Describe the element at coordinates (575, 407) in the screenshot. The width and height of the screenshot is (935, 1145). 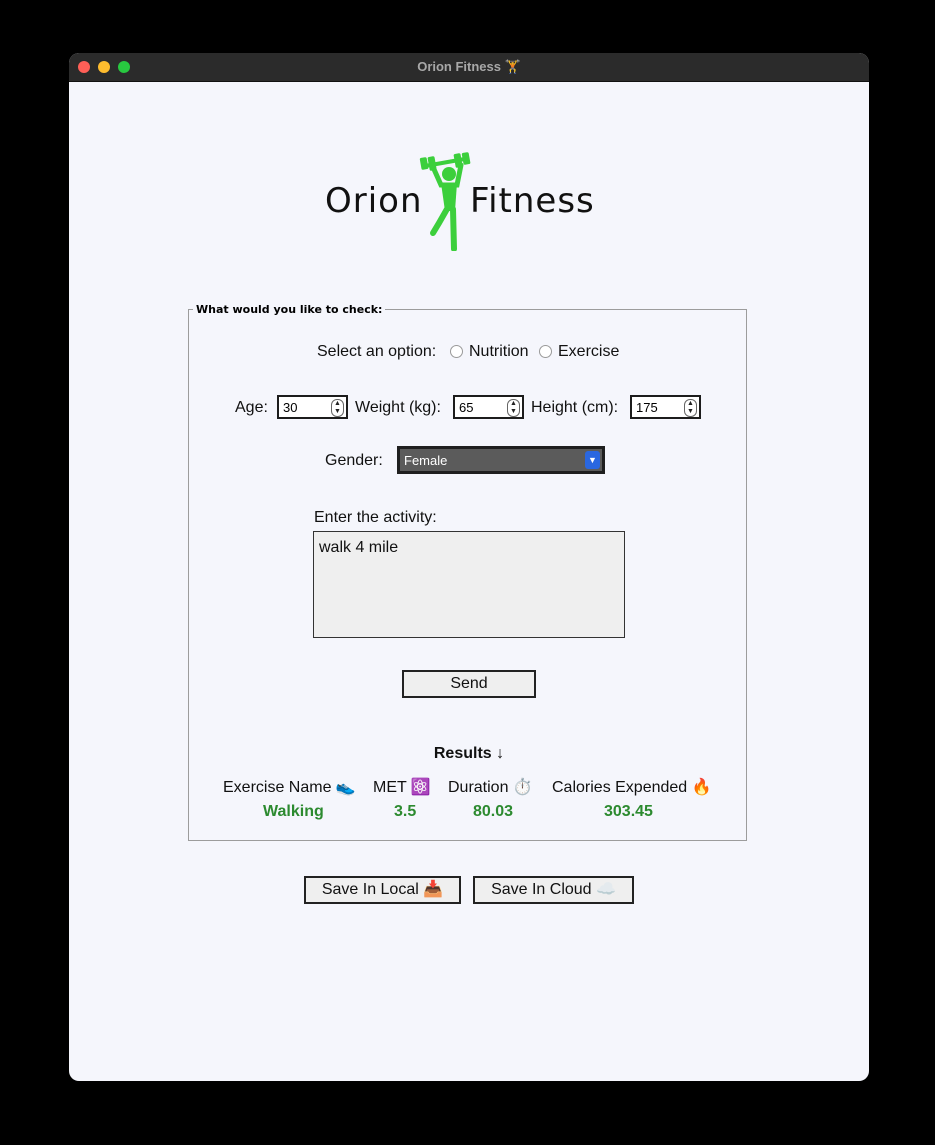
I see `height-label: Height (cm):` at that location.